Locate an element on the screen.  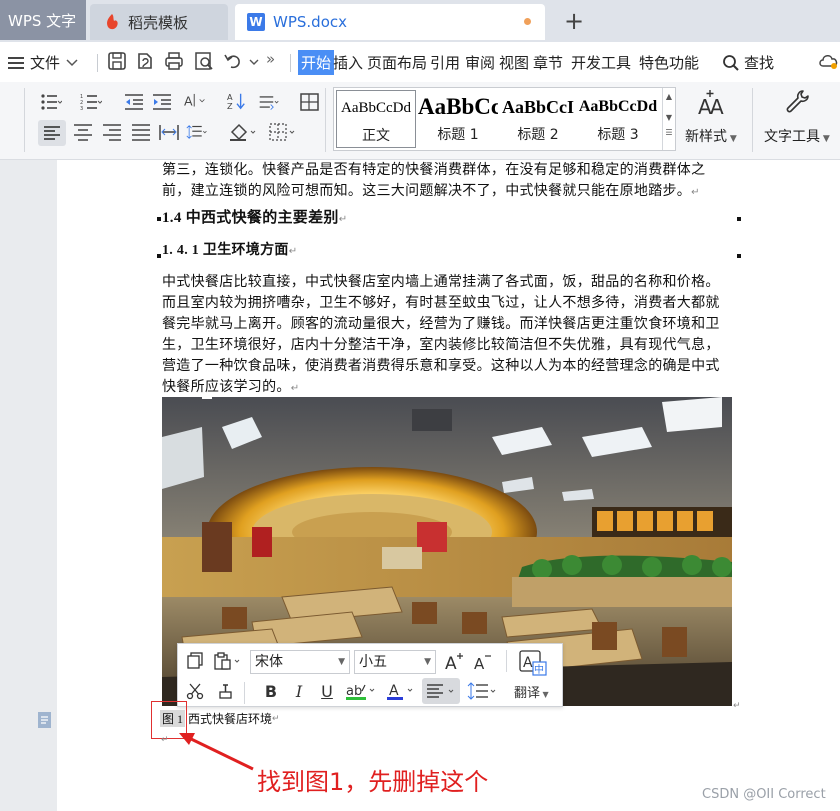
menu-developer-tools: 开发工具 is located at coordinates (601, 62).